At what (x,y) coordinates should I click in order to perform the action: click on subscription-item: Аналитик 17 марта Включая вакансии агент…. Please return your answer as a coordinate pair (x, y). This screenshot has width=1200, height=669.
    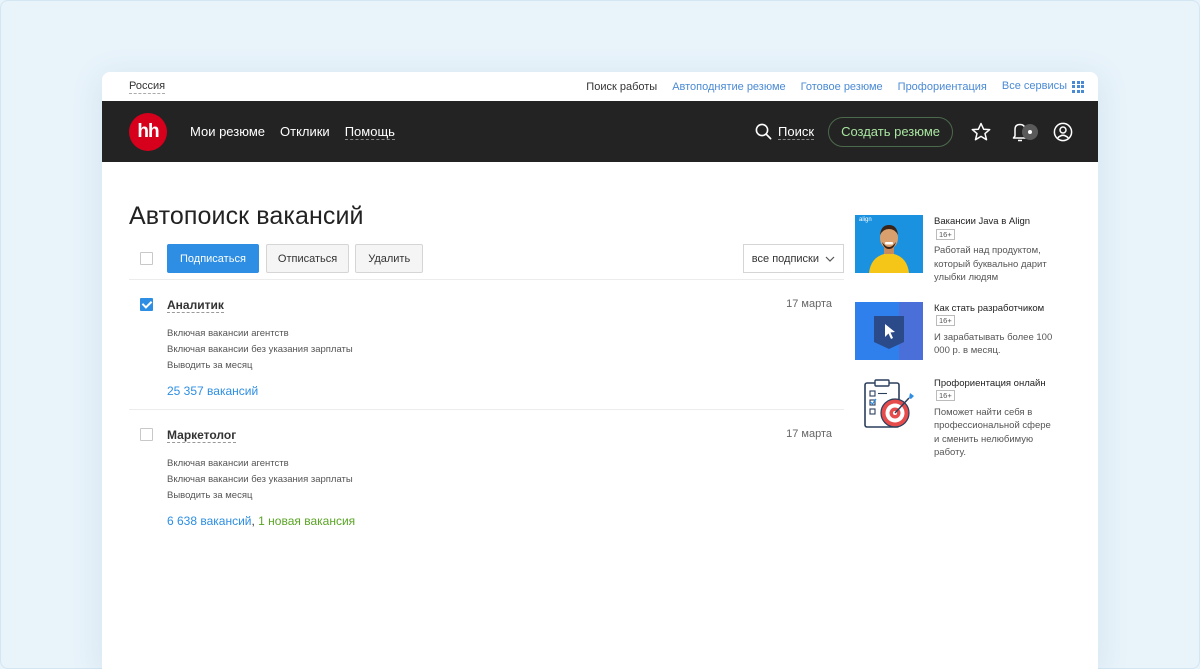
    Looking at the image, I should click on (486, 344).